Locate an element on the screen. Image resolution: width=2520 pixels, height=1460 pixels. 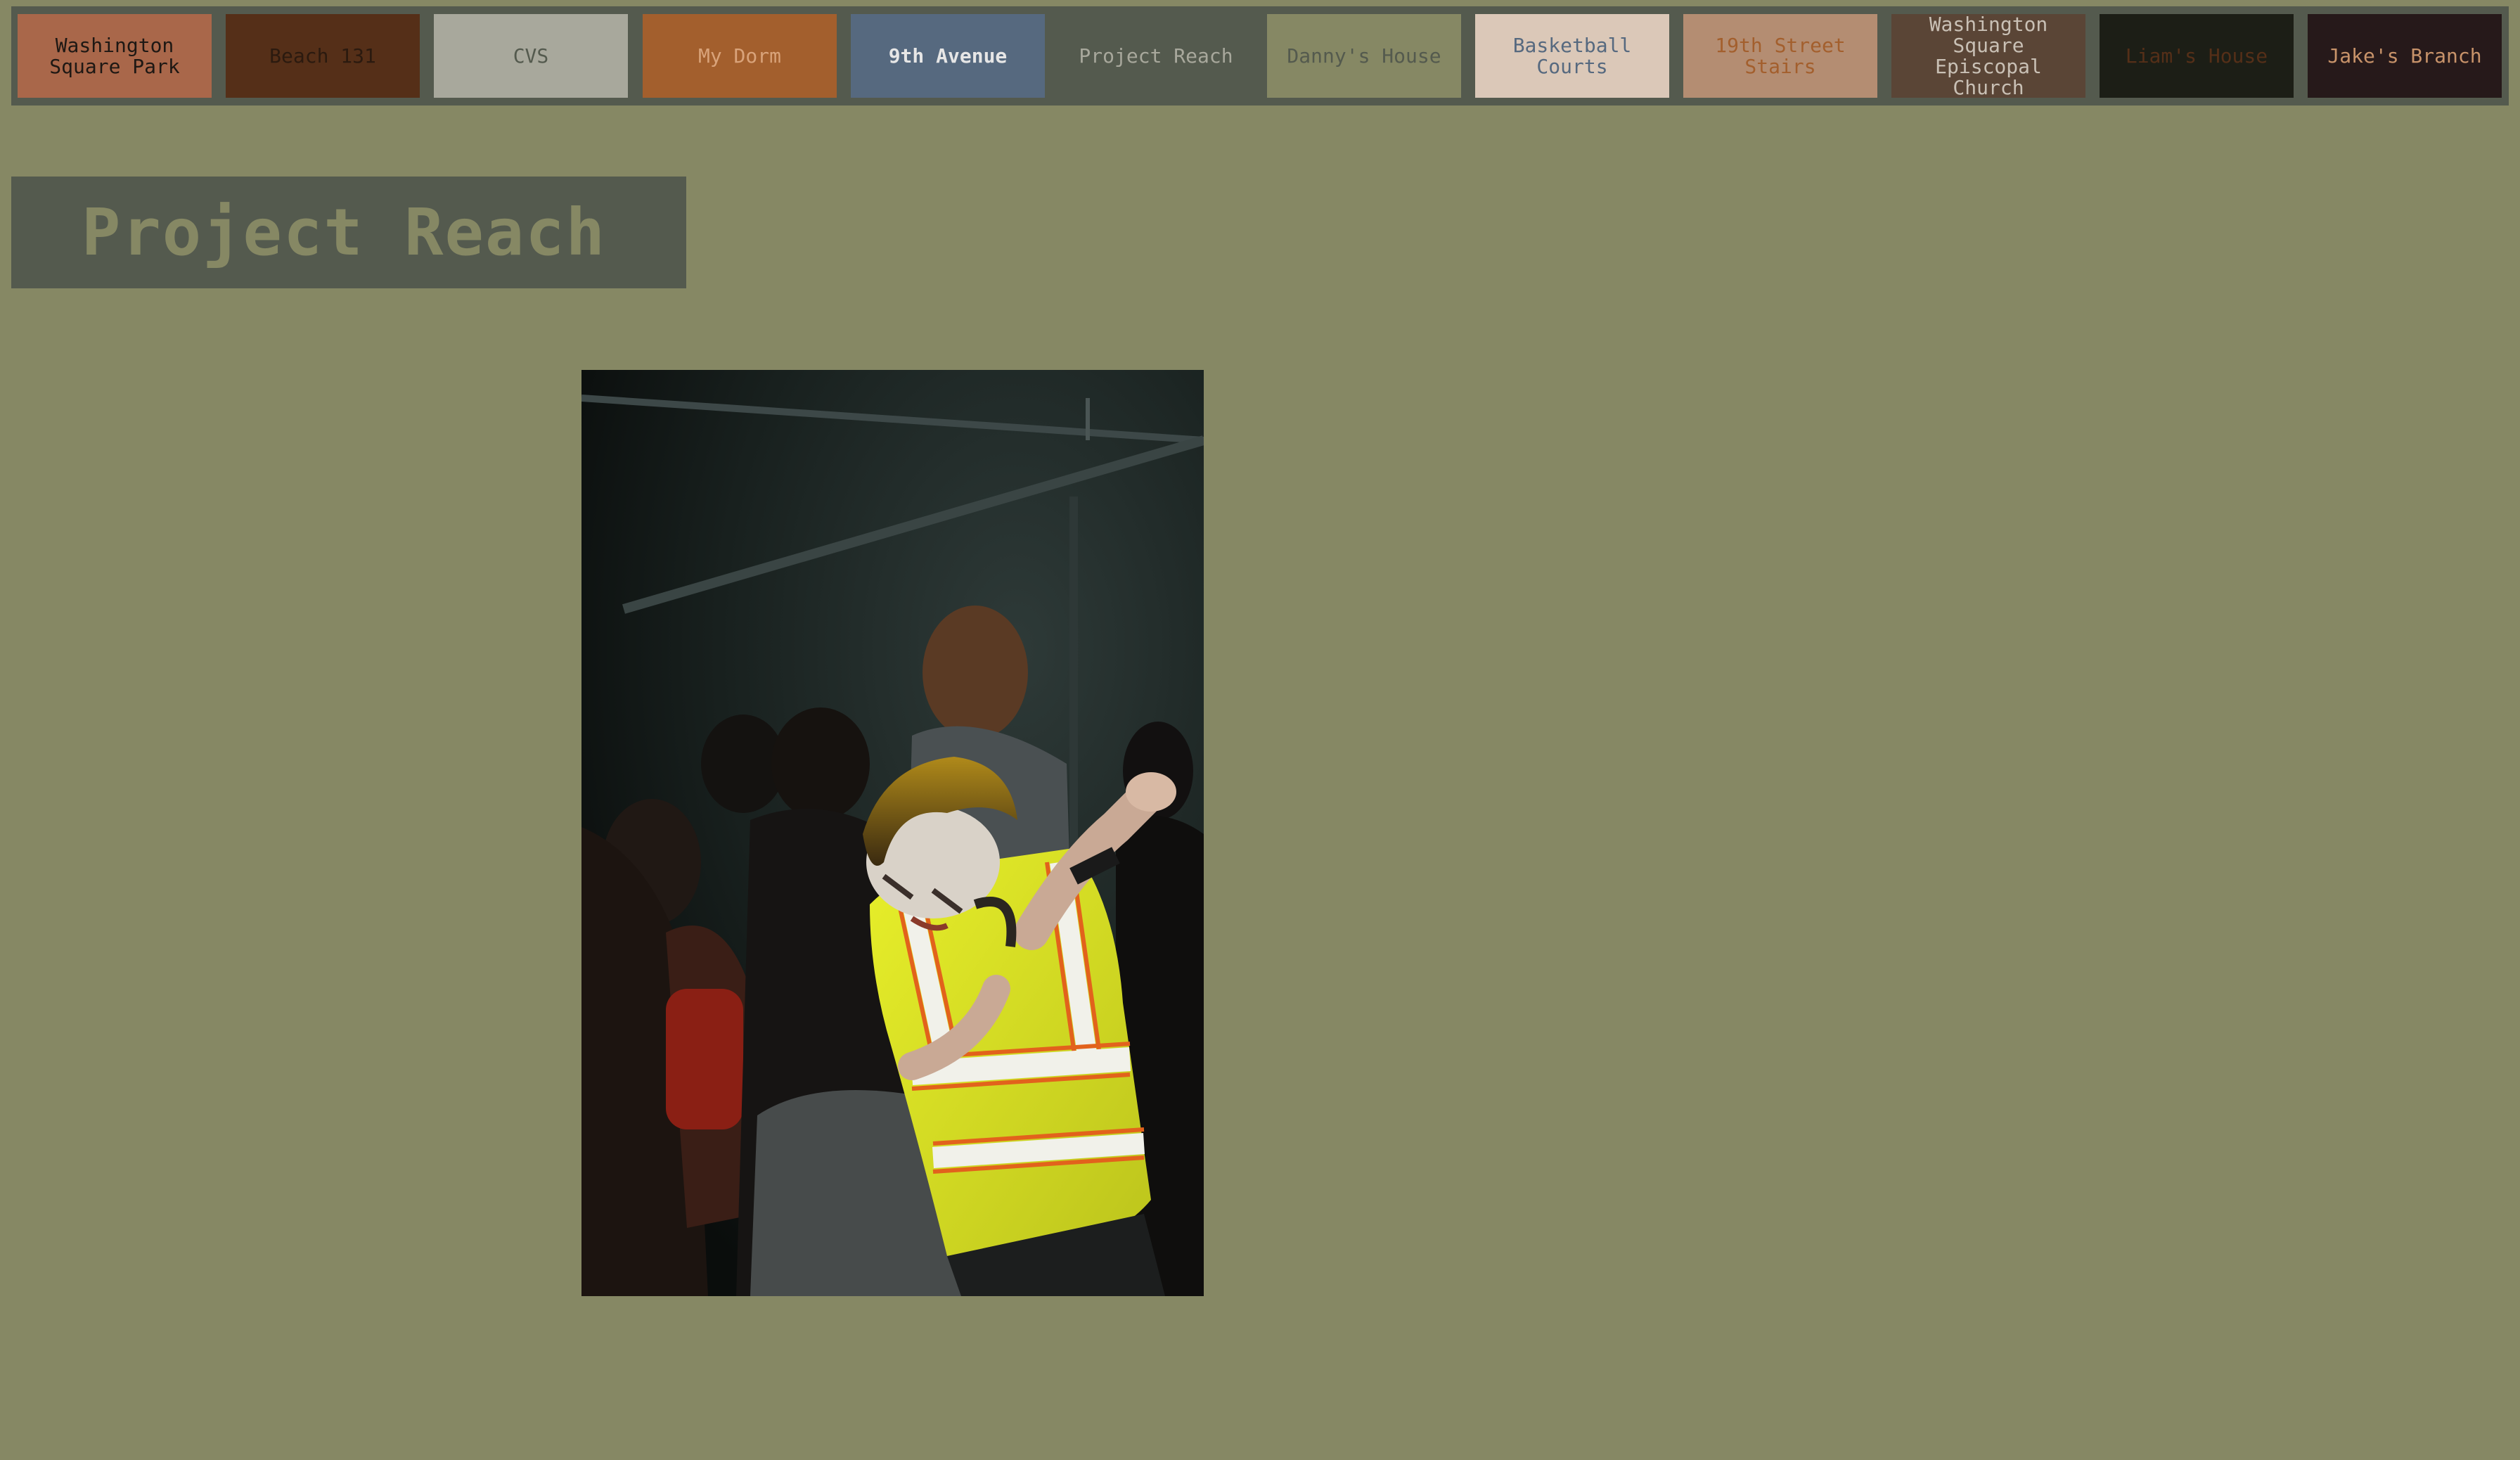
nav-item-project-reach: Project Reach is located at coordinates (1156, 56).